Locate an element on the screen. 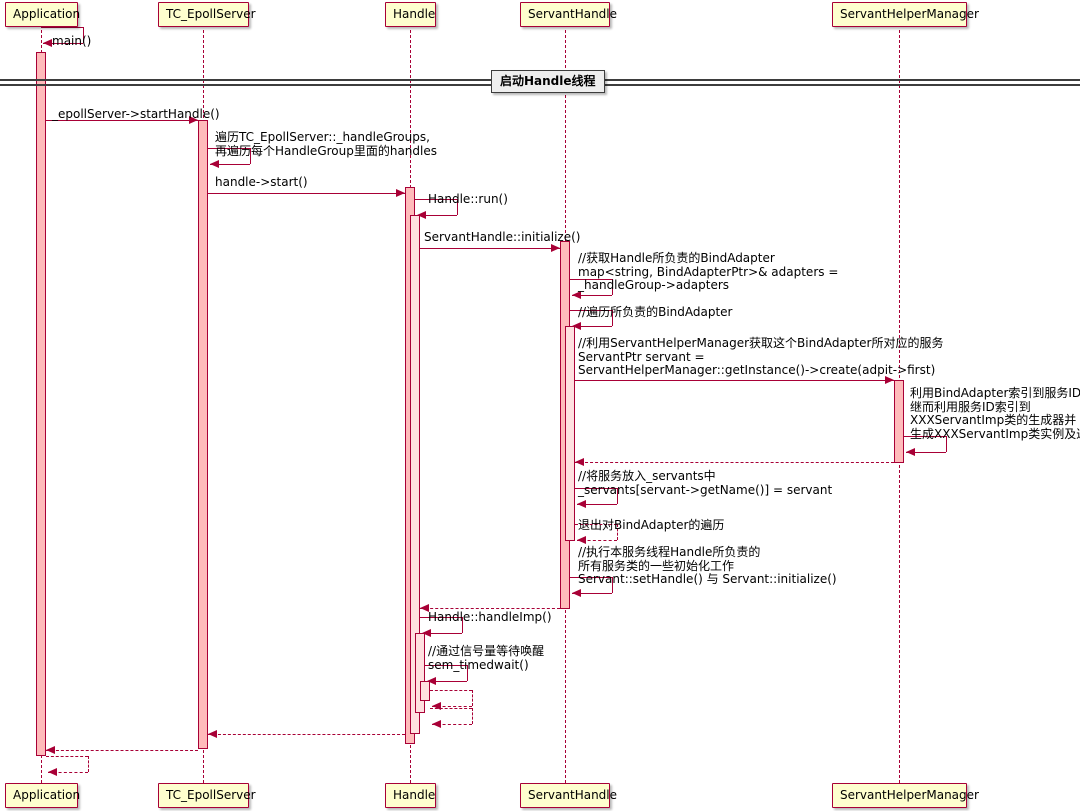  message-label-m16: Handle::handleImp() is located at coordinates (490, 617).